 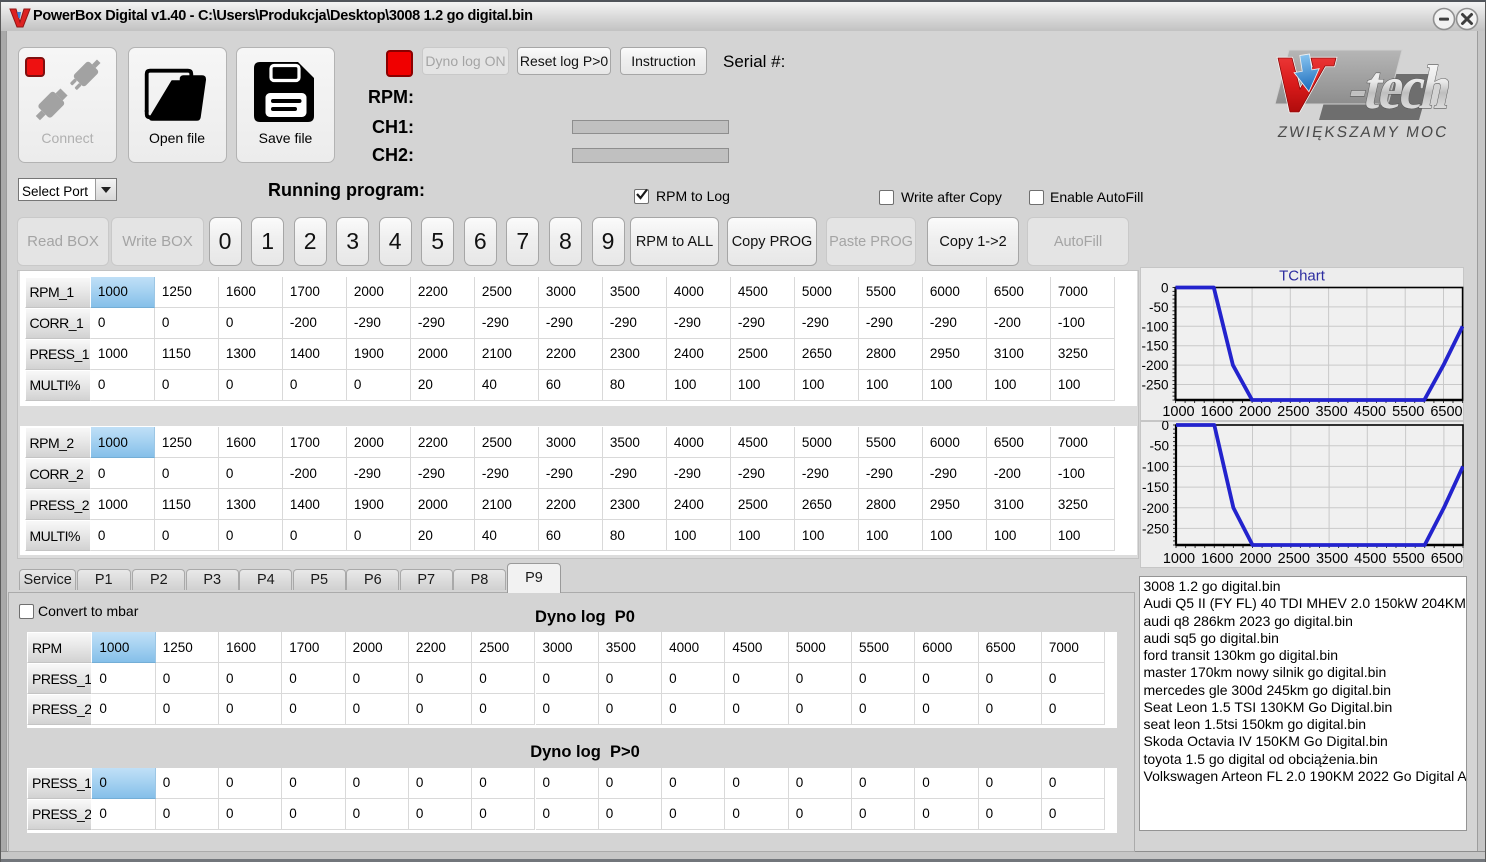 I want to click on svg-text: TChart, so click(x=1302, y=276).